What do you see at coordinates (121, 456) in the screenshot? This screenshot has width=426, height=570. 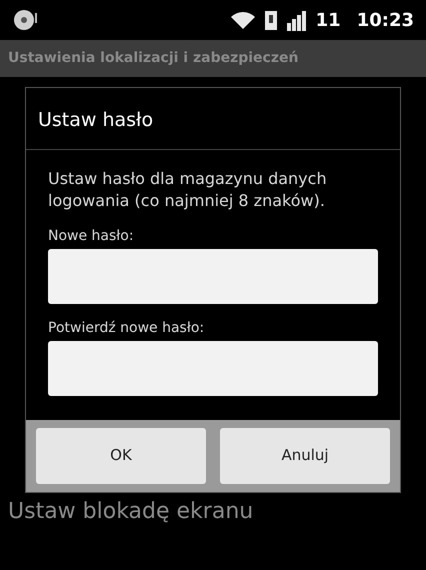 I see `dialog-button: OK` at bounding box center [121, 456].